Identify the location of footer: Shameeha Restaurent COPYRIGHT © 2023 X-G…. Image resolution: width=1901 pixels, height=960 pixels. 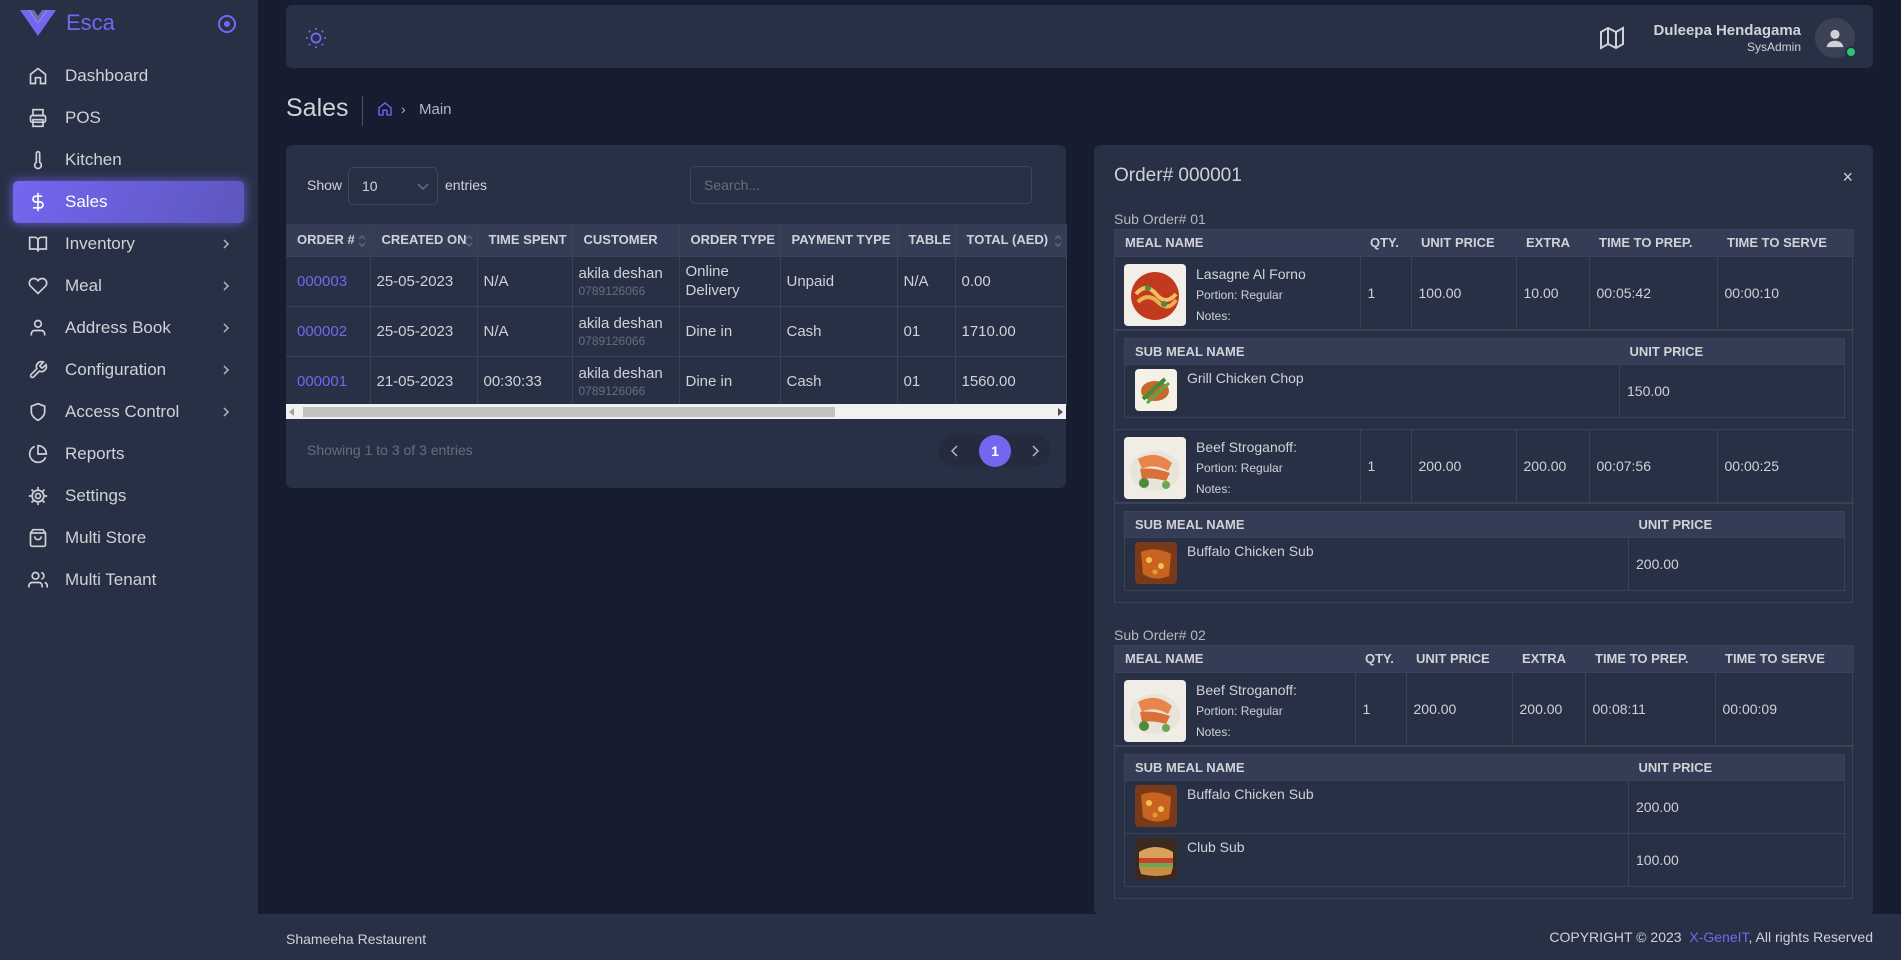
(1079, 937).